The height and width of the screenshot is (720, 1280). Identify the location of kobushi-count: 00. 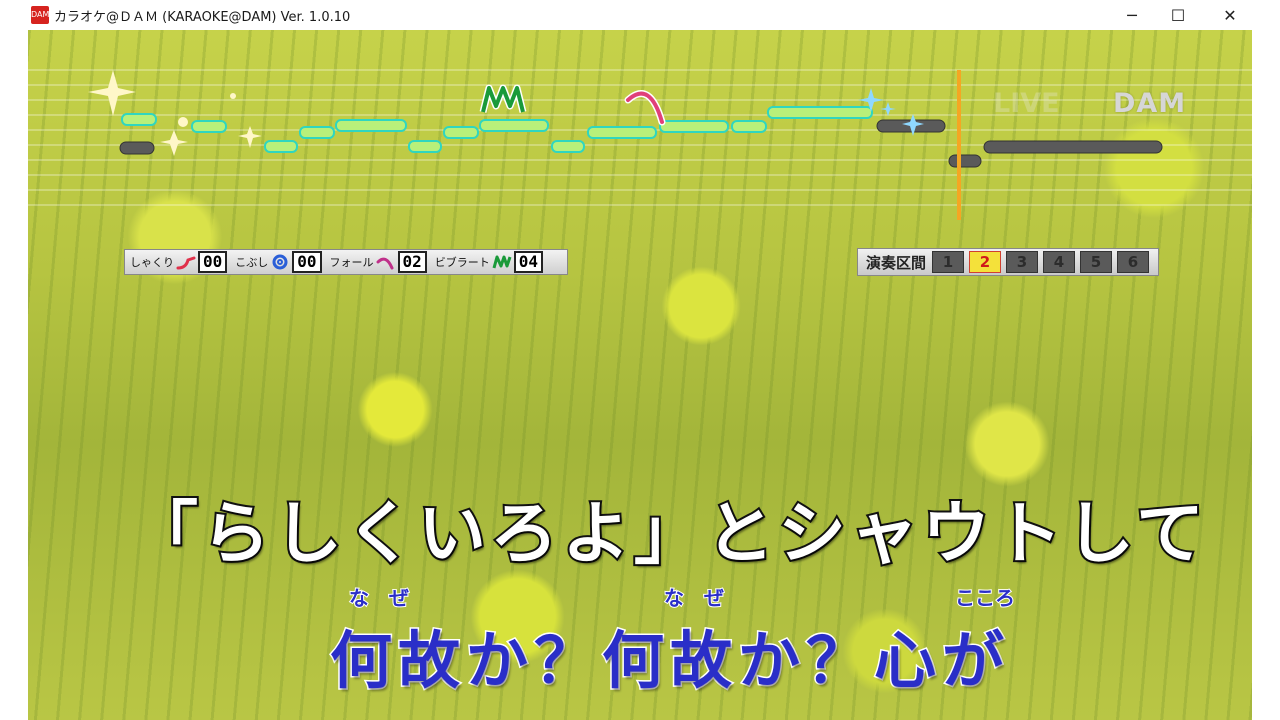
(307, 262).